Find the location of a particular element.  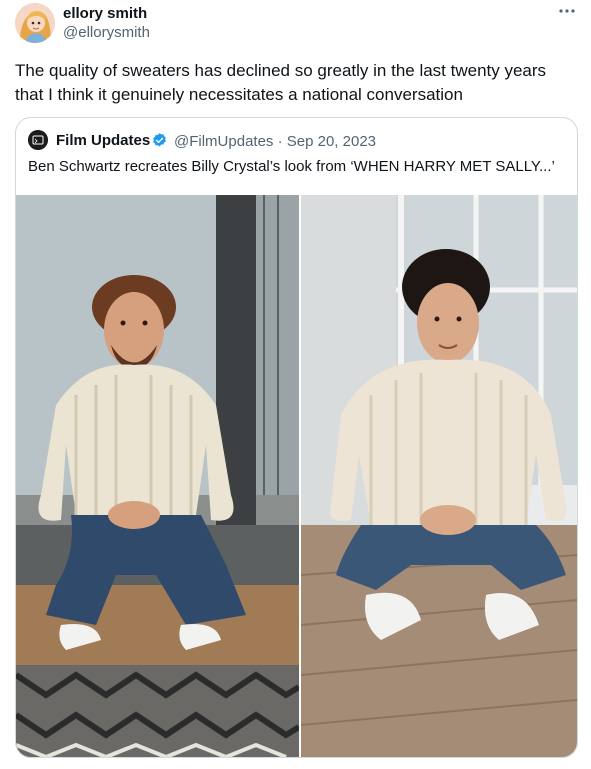

quoted-handle: @FilmUpdates is located at coordinates (223, 141).